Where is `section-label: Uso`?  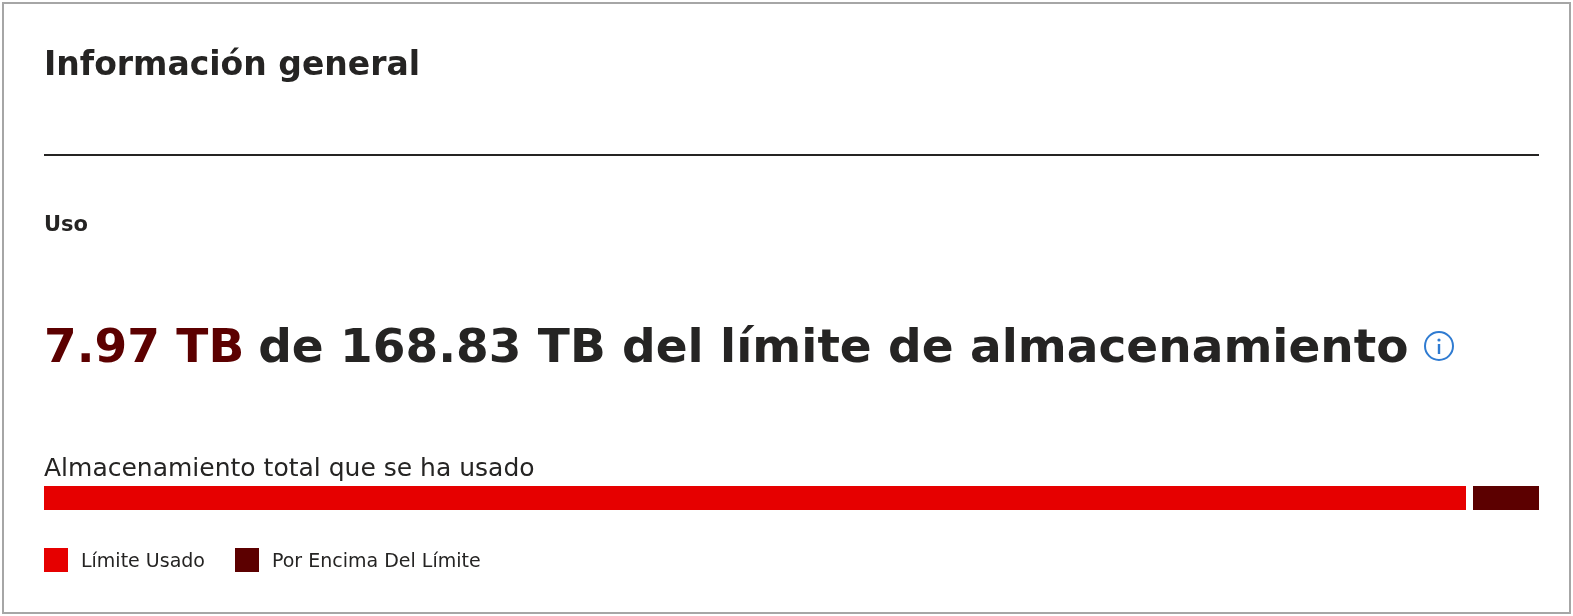
section-label: Uso is located at coordinates (66, 224).